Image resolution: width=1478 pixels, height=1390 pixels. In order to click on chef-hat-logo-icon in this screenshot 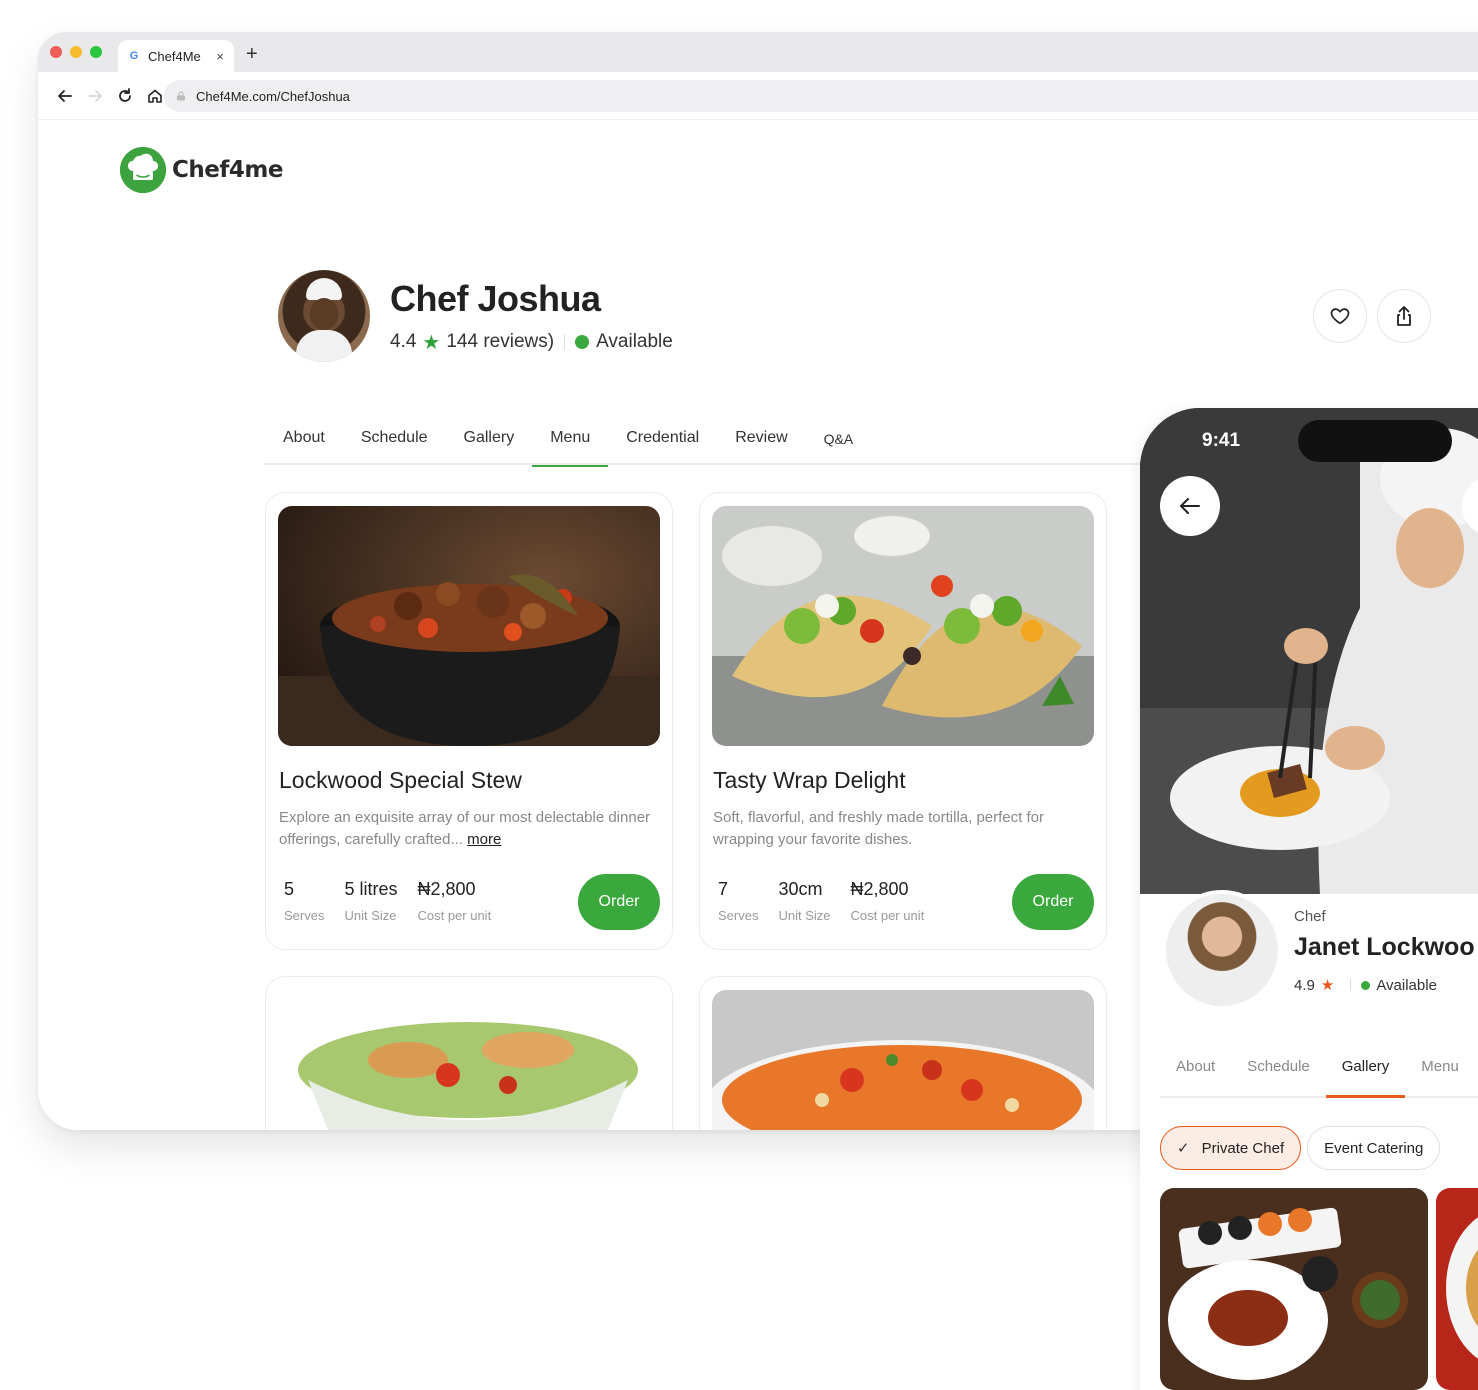, I will do `click(143, 170)`.